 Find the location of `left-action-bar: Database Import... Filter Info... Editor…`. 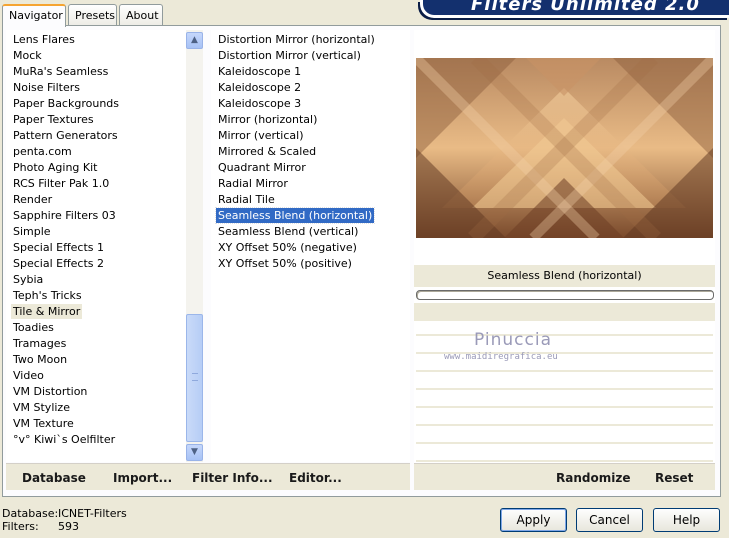

left-action-bar: Database Import... Filter Info... Editor… is located at coordinates (208, 476).